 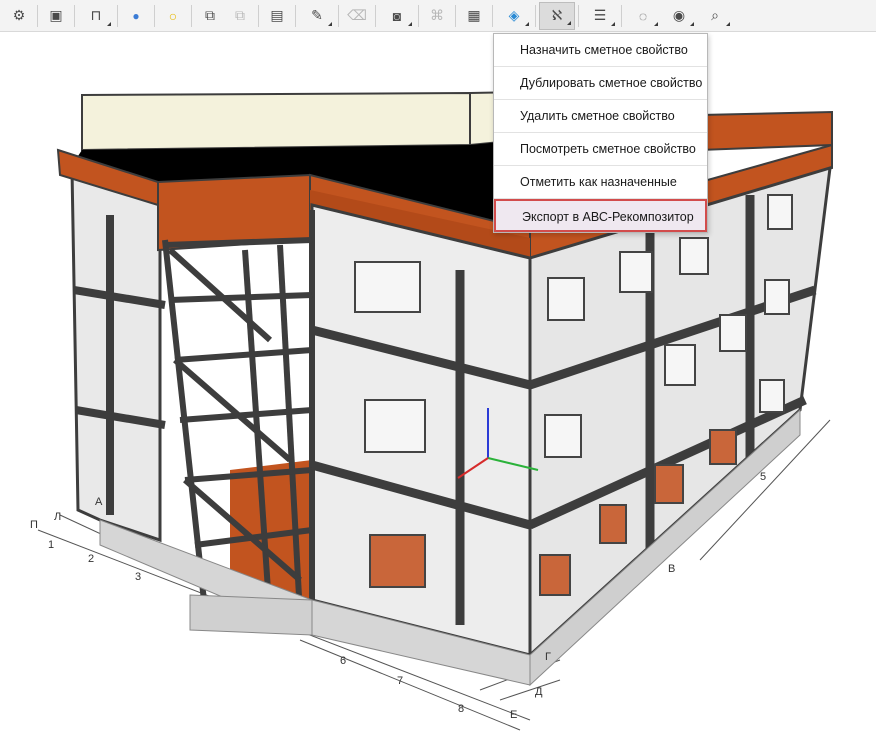 What do you see at coordinates (51, 545) in the screenshot?
I see `axis-label-num-0: 1` at bounding box center [51, 545].